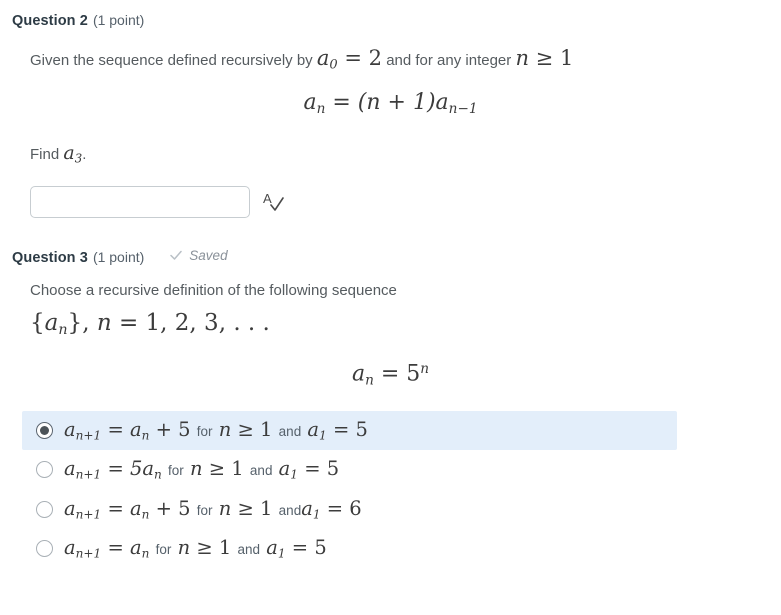 This screenshot has width=781, height=615. I want to click on check-icon, so click(176, 255).